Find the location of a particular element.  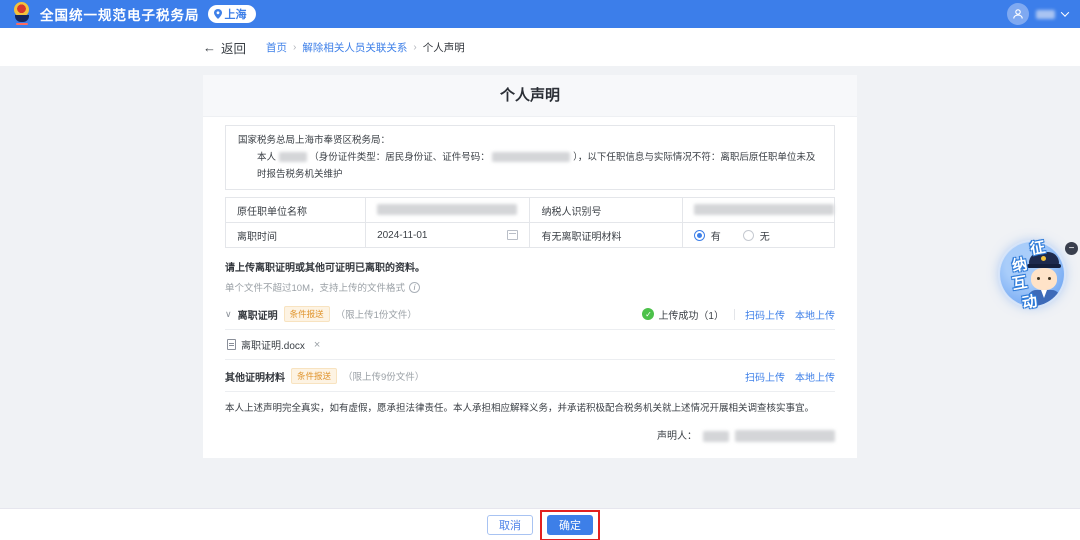

calendar-icon is located at coordinates (513, 235).